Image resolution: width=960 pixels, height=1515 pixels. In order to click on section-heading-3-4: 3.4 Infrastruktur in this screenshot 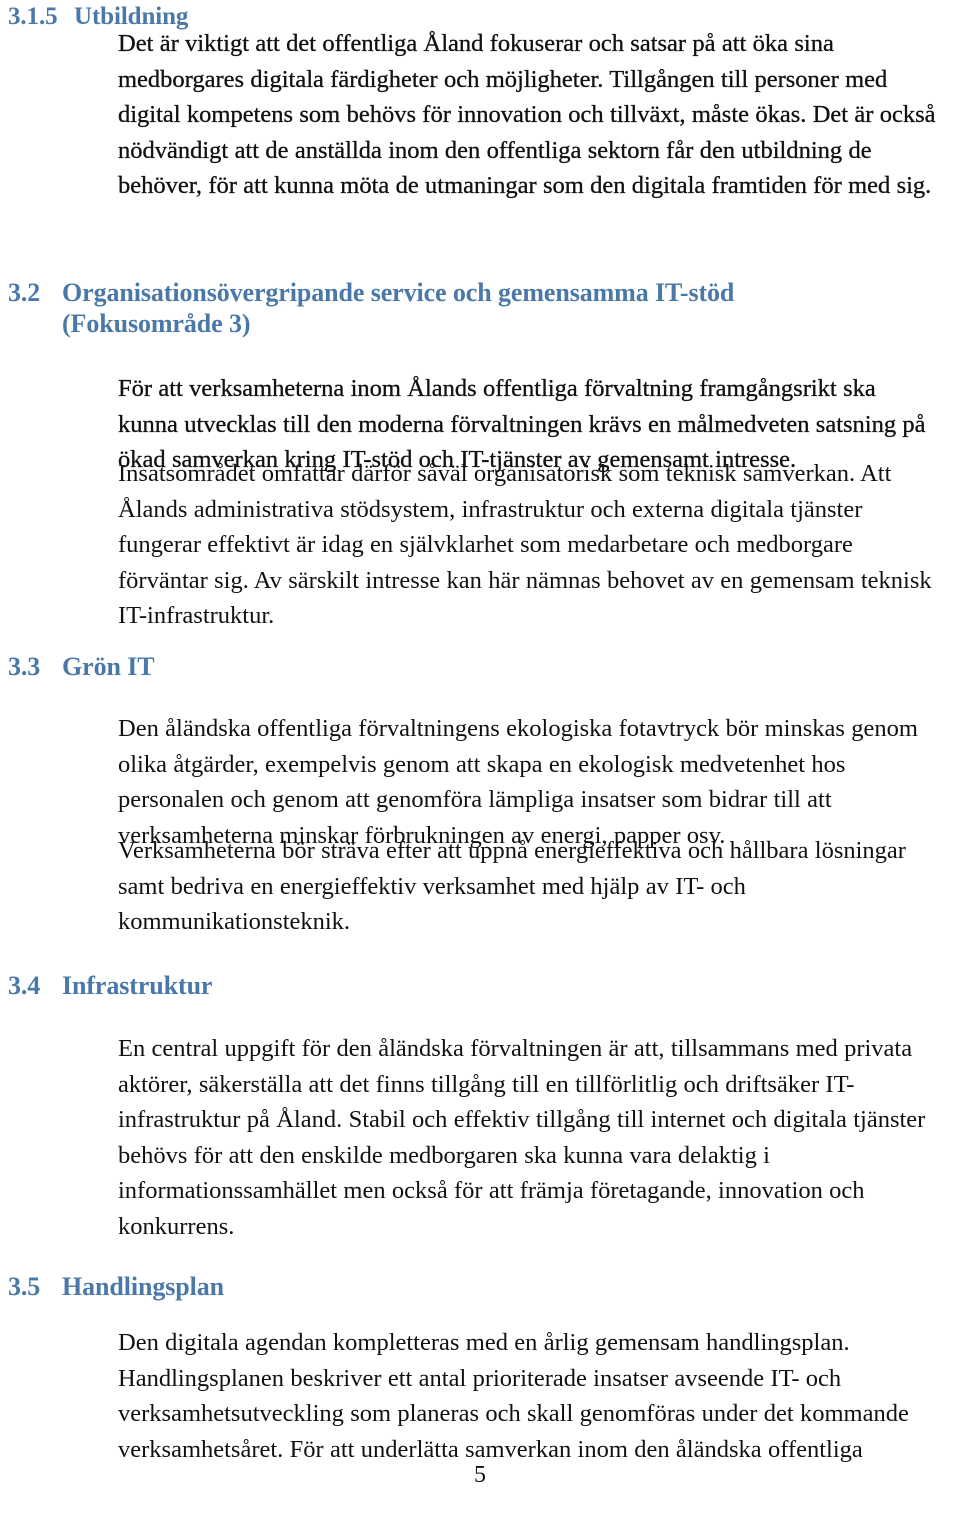, I will do `click(110, 986)`.